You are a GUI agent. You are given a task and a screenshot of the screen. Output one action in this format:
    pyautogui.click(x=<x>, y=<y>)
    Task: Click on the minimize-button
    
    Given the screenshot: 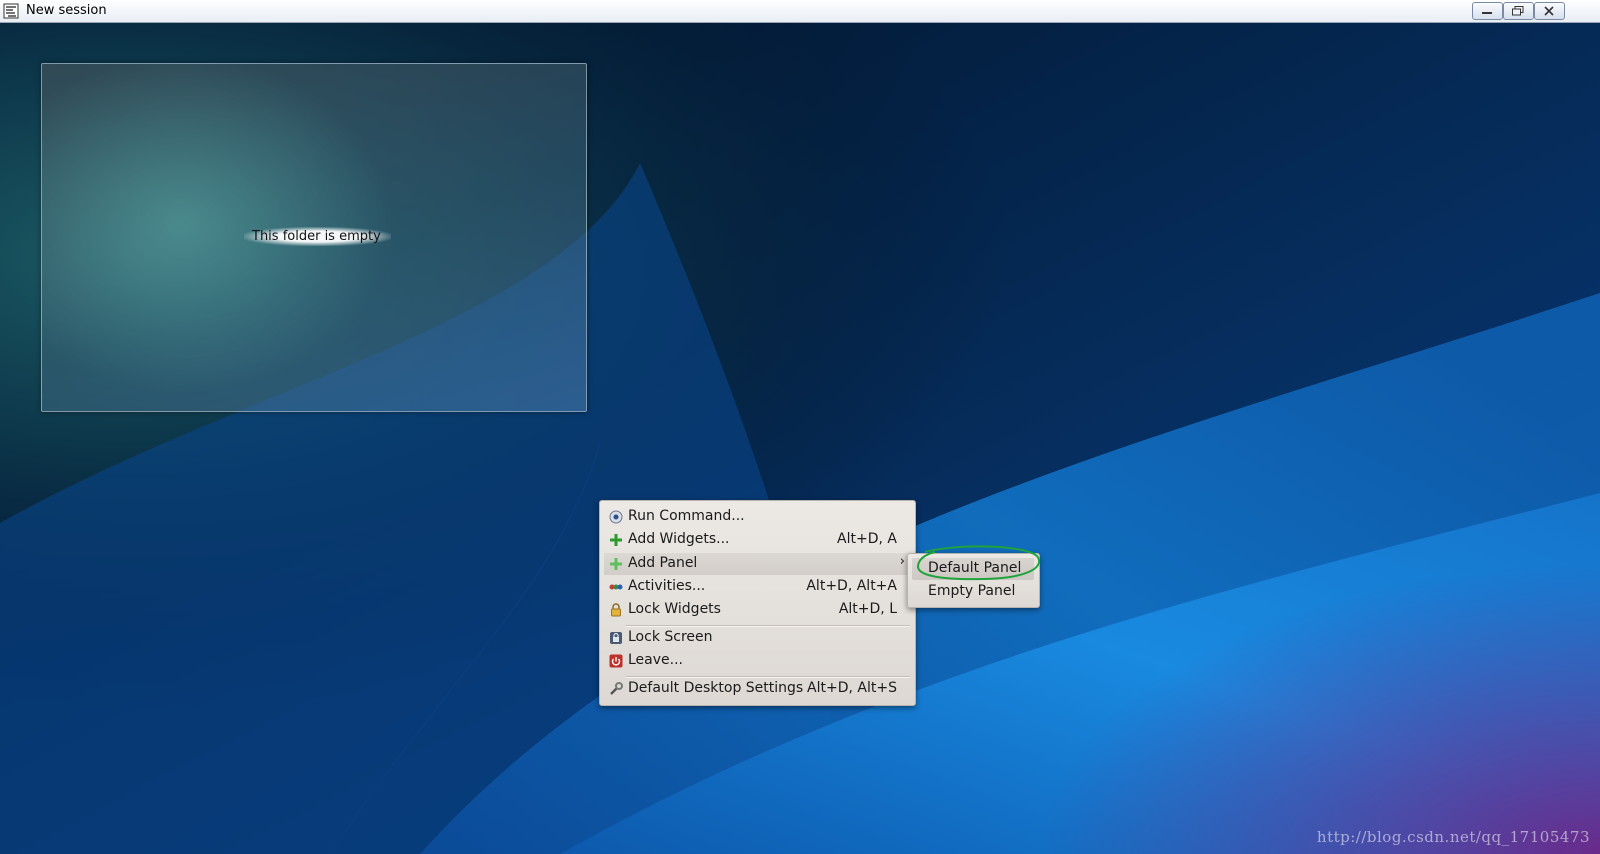 What is the action you would take?
    pyautogui.click(x=1487, y=11)
    